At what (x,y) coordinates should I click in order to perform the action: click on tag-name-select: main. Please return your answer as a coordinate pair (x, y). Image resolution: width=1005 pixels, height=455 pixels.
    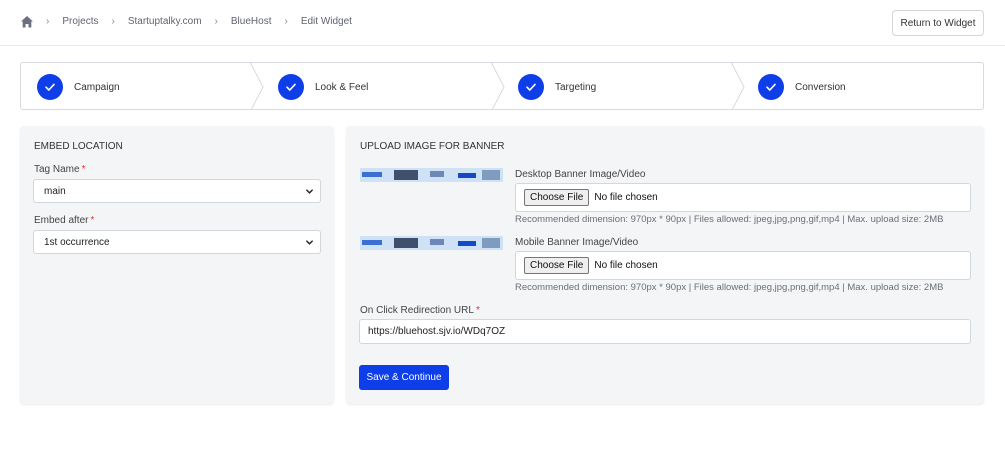
    Looking at the image, I should click on (177, 191).